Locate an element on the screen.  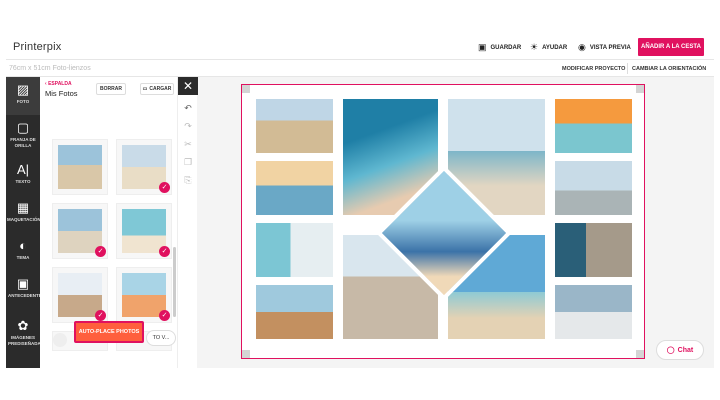
layout-icon: ▦ is located at coordinates (23, 207).